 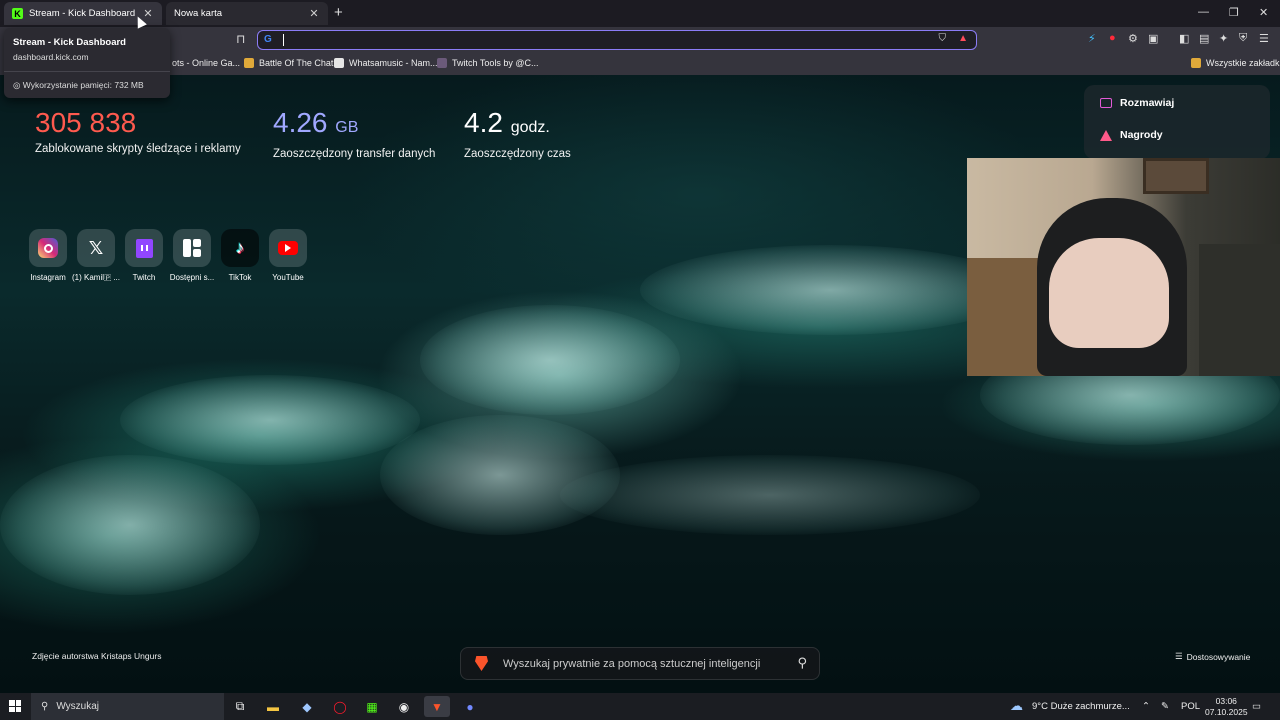 What do you see at coordinates (1264, 38) in the screenshot?
I see `menu-icon: ☰` at bounding box center [1264, 38].